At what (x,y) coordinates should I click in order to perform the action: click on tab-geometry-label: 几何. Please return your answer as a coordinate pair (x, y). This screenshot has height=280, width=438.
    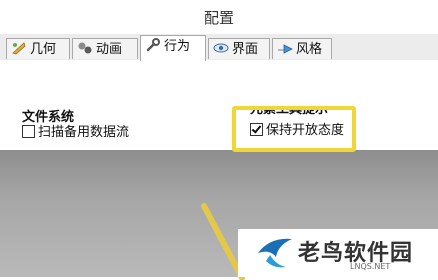
    Looking at the image, I should click on (43, 49).